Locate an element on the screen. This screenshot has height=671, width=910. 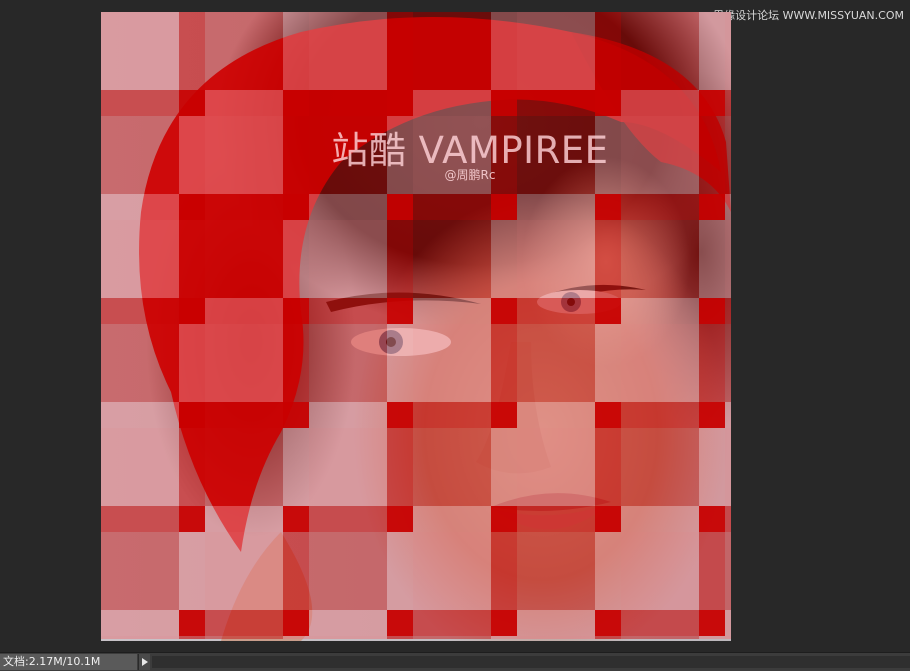
horizontal-scrollbar is located at coordinates (531, 662).